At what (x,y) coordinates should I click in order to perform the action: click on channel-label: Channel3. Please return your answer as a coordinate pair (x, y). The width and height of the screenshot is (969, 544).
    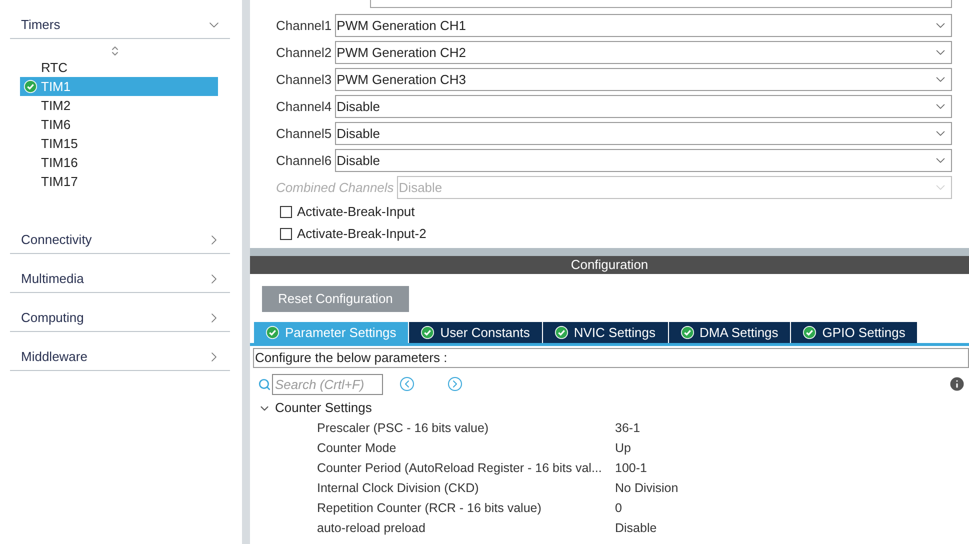
    Looking at the image, I should click on (304, 79).